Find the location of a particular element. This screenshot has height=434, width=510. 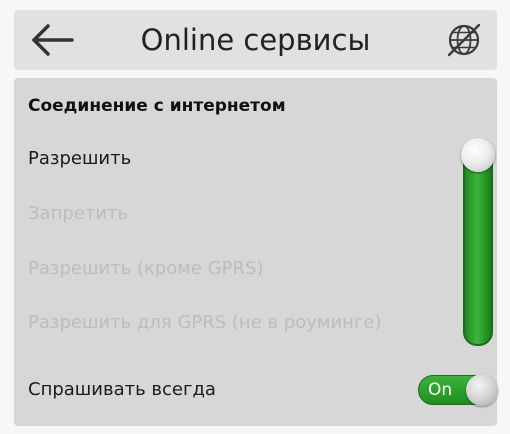

globe-off-icon is located at coordinates (464, 40).